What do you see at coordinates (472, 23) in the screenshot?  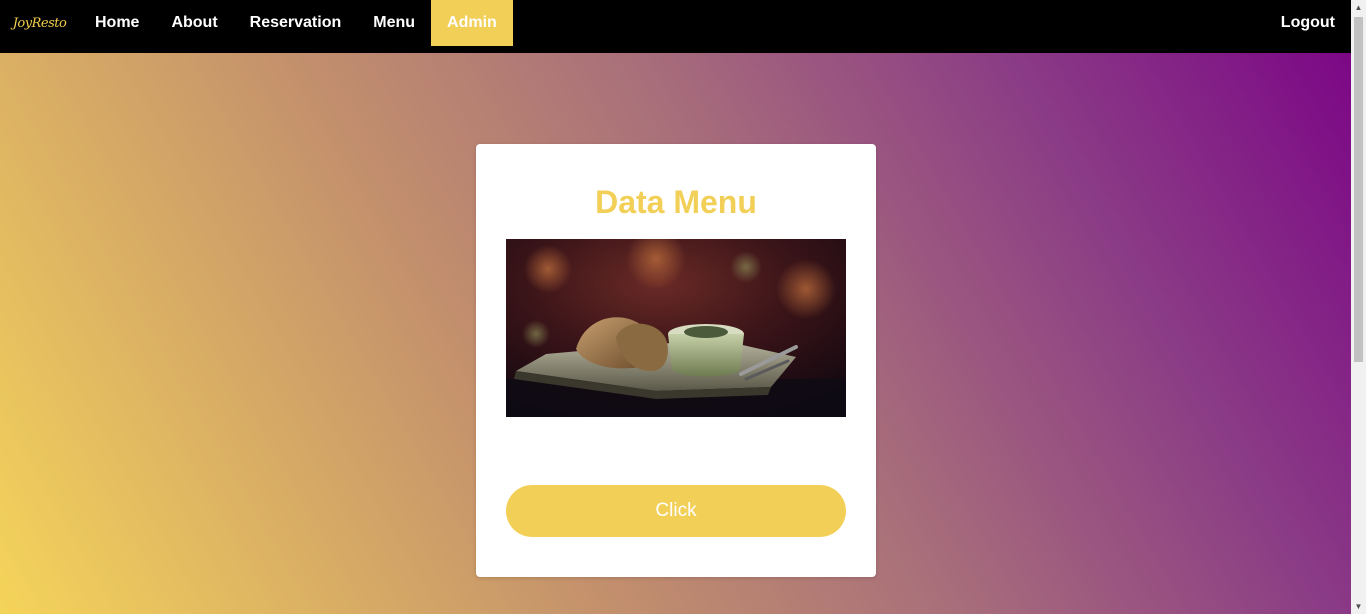 I see `nav-admin: Admin` at bounding box center [472, 23].